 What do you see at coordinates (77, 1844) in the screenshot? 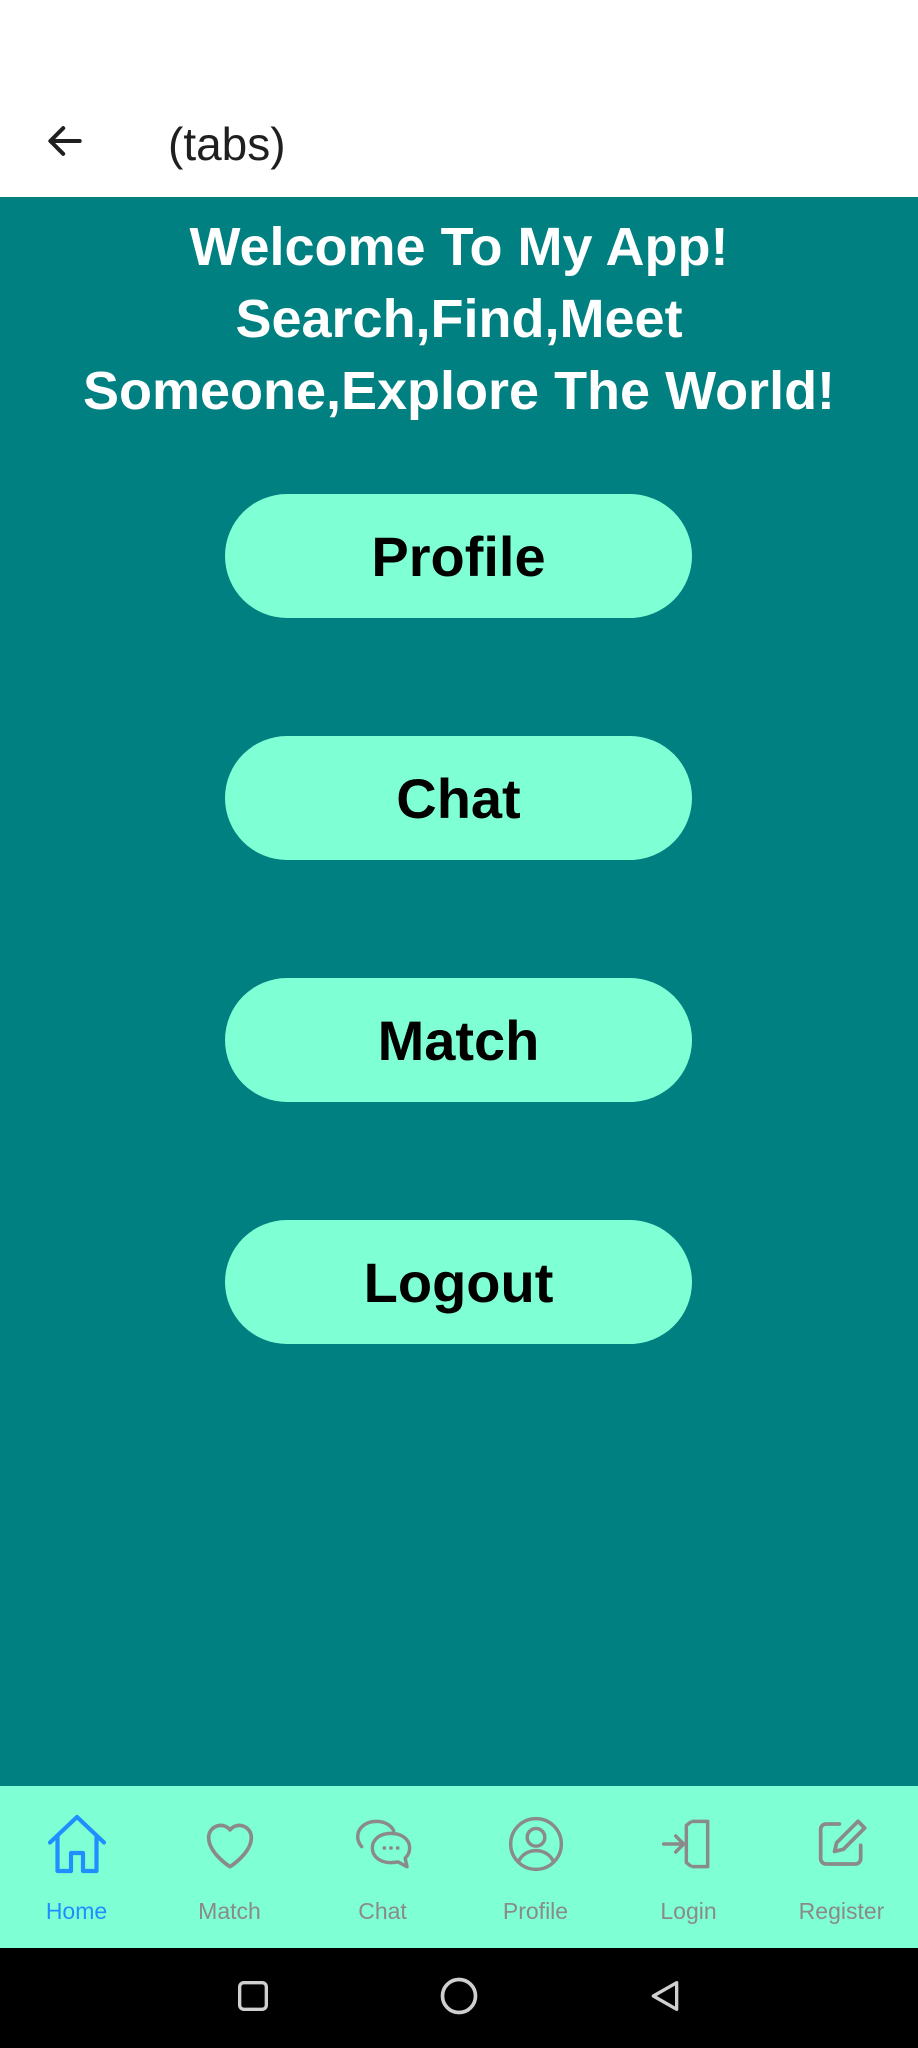
I see `home-icon` at bounding box center [77, 1844].